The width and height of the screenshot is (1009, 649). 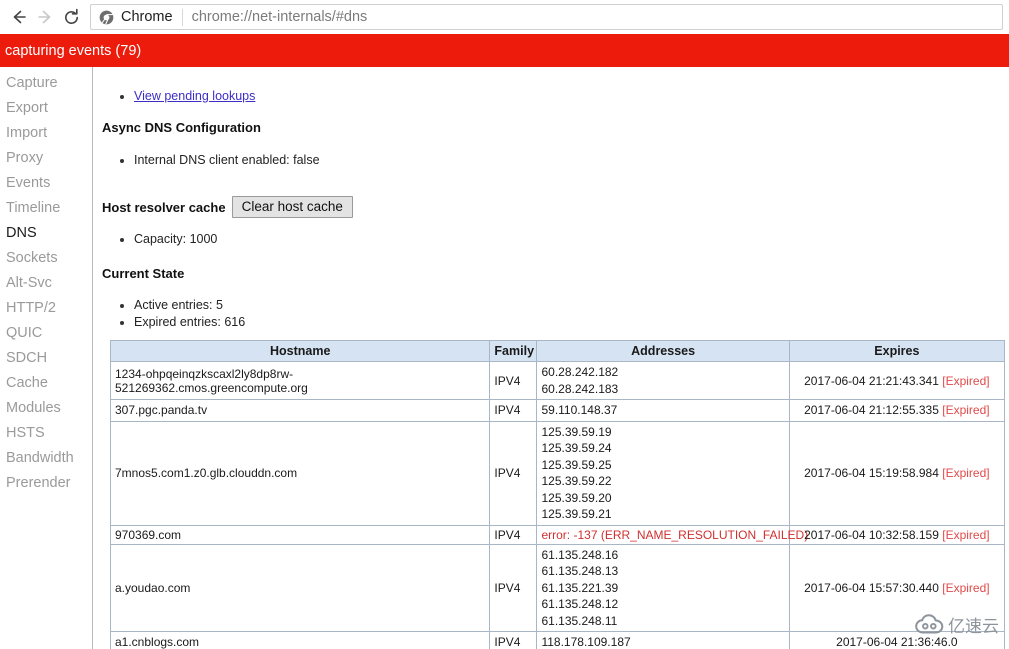 I want to click on address-line: 125.39.59.20, so click(x=576, y=497).